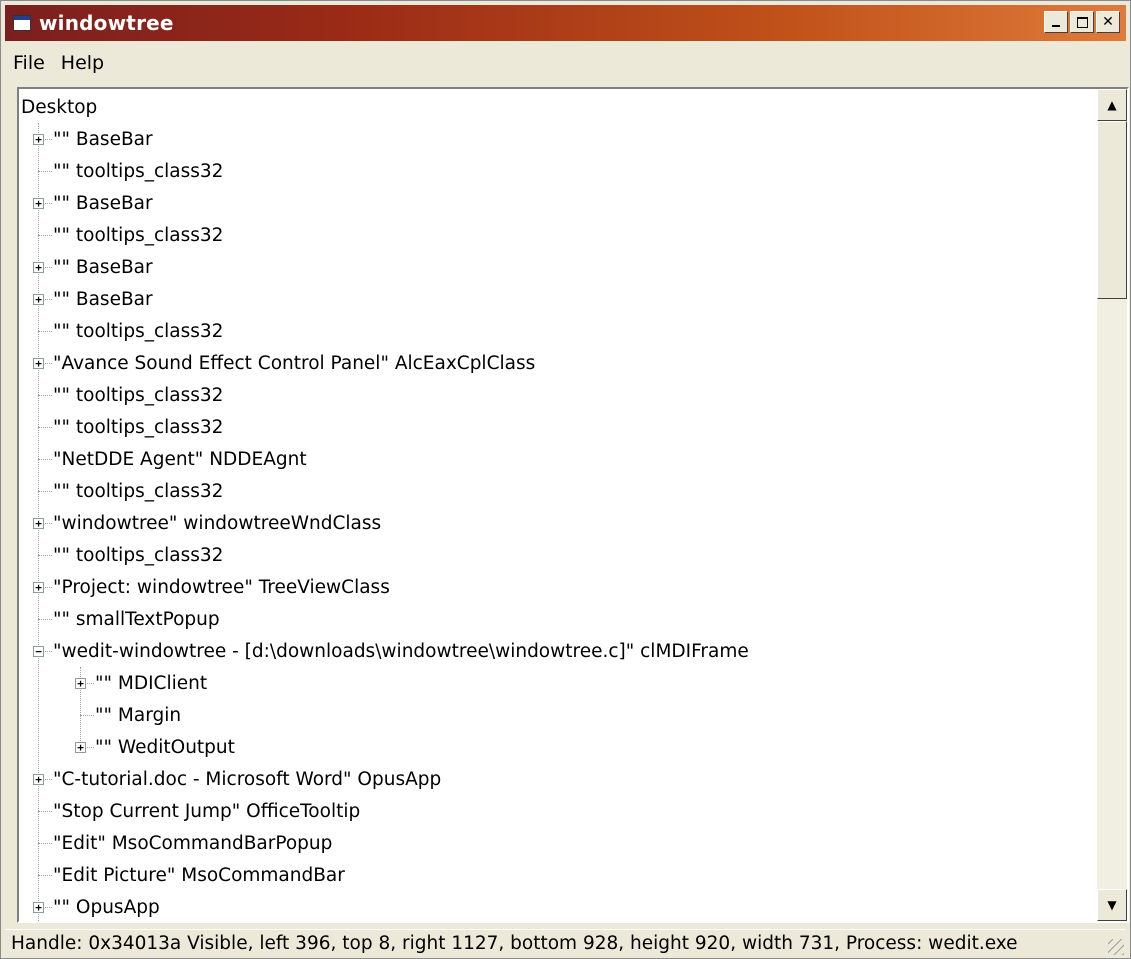  I want to click on tree-node-label: "Project: windowtree" TreeViewClass, so click(221, 587).